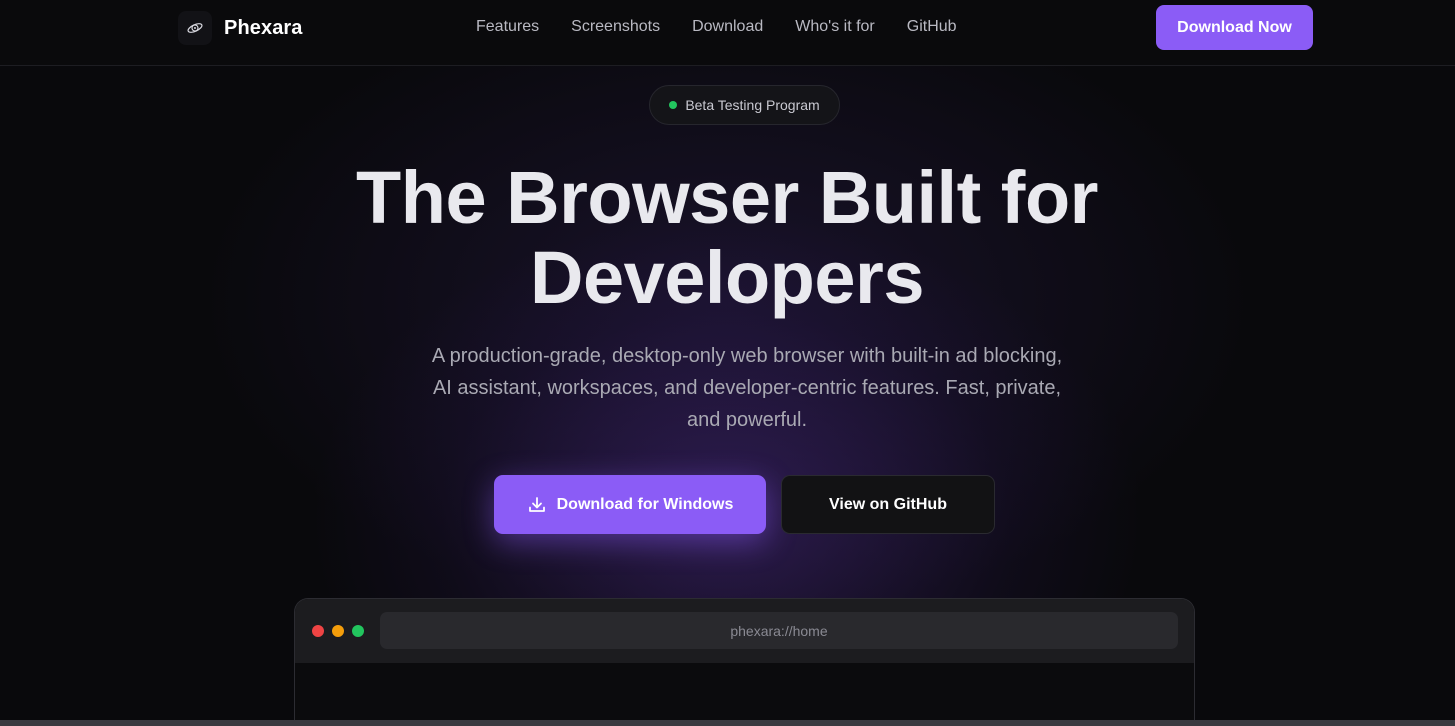 Image resolution: width=1455 pixels, height=726 pixels. I want to click on mockup-titlebar: phexara://home, so click(744, 631).